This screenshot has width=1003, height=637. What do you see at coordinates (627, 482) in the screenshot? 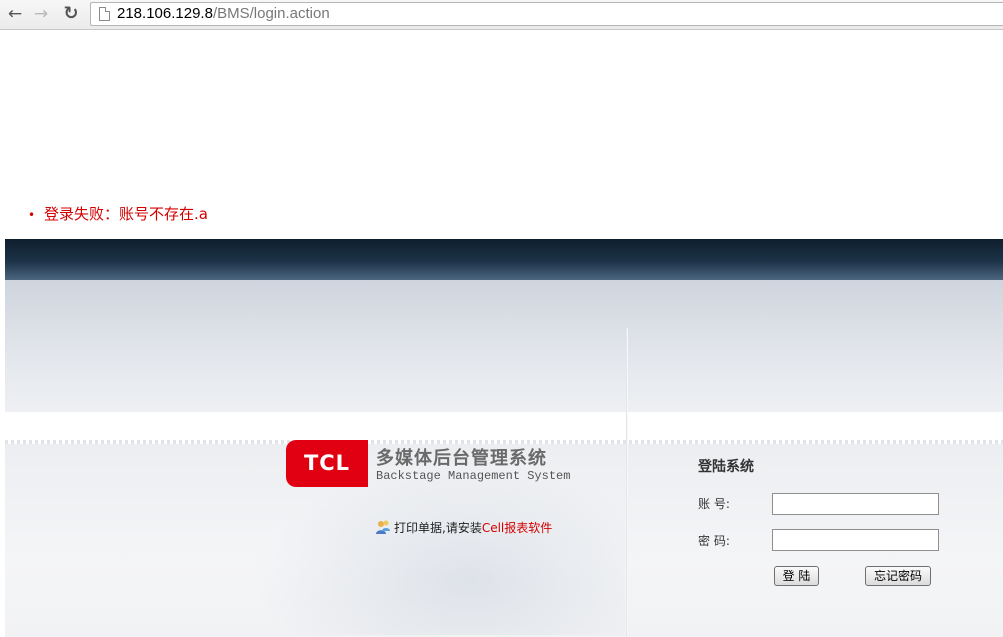
I see `panel-divider` at bounding box center [627, 482].